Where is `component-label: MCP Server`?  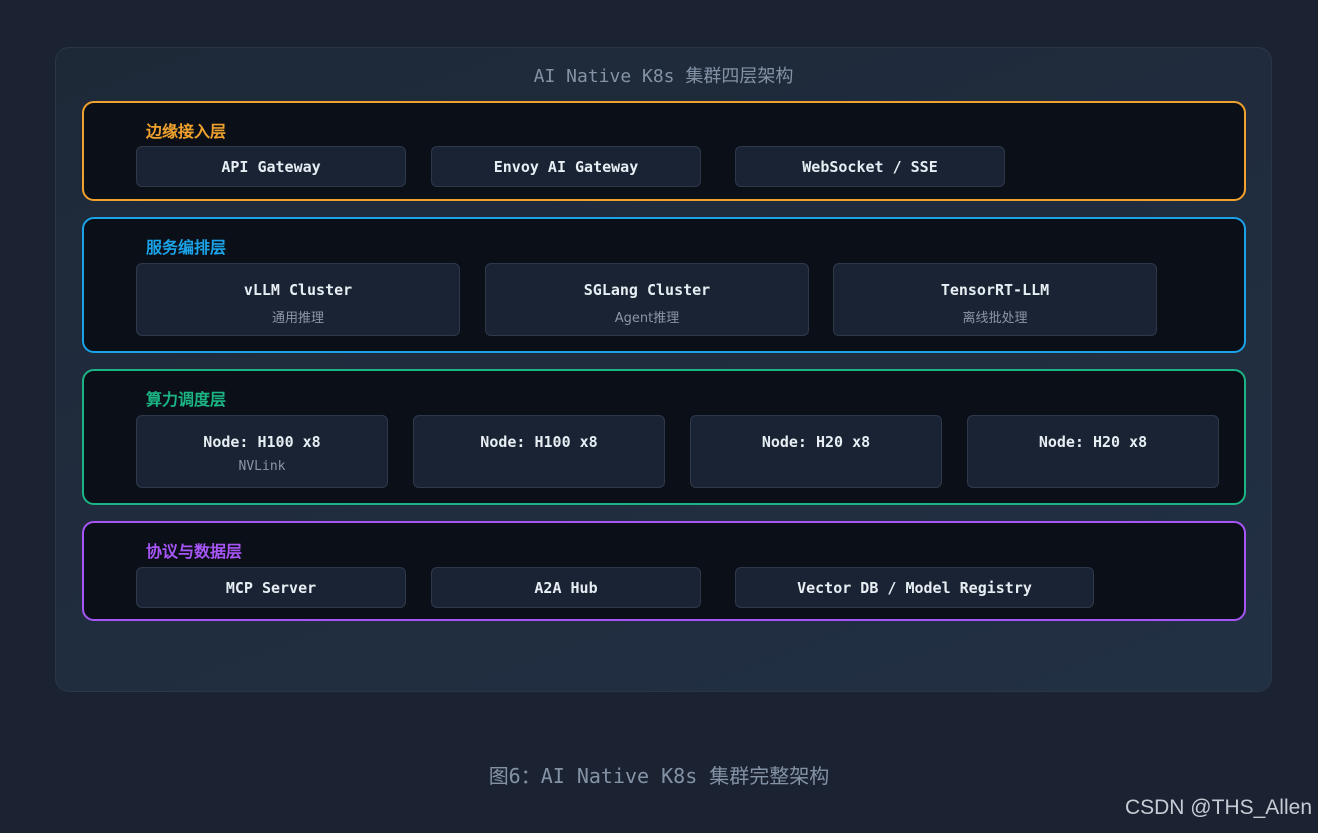
component-label: MCP Server is located at coordinates (271, 587).